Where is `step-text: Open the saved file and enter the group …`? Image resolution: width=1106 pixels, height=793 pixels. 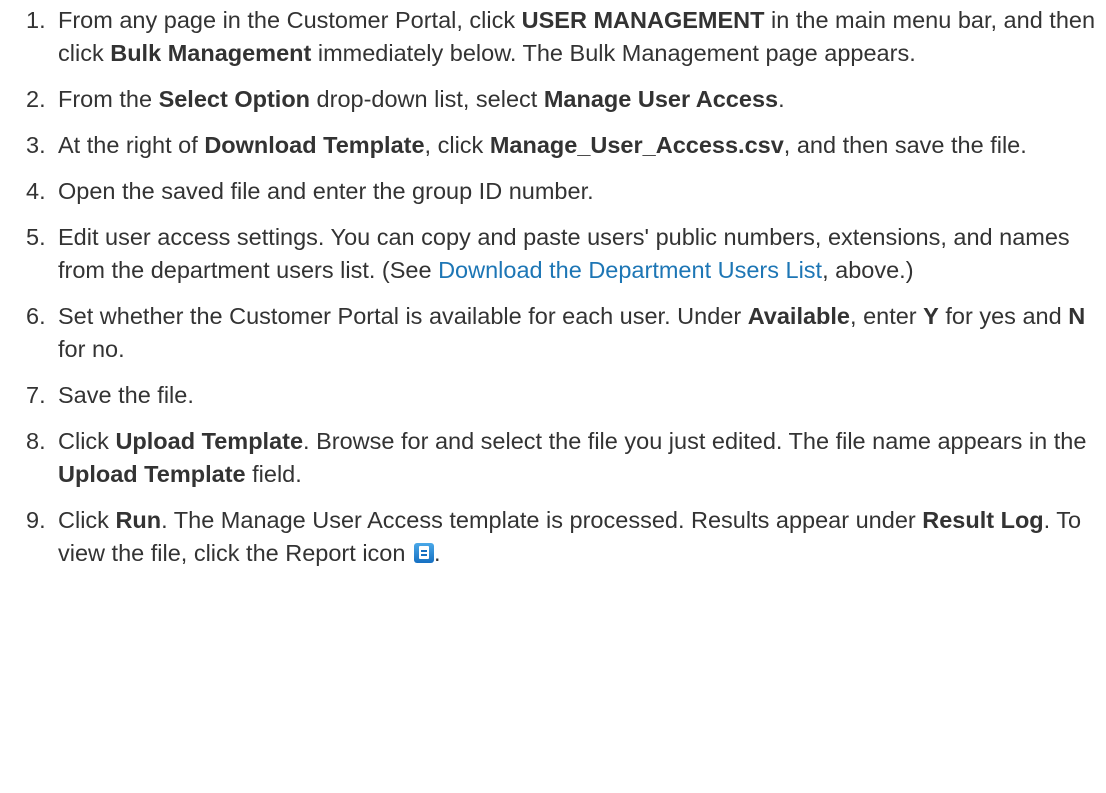 step-text: Open the saved file and enter the group … is located at coordinates (326, 191).